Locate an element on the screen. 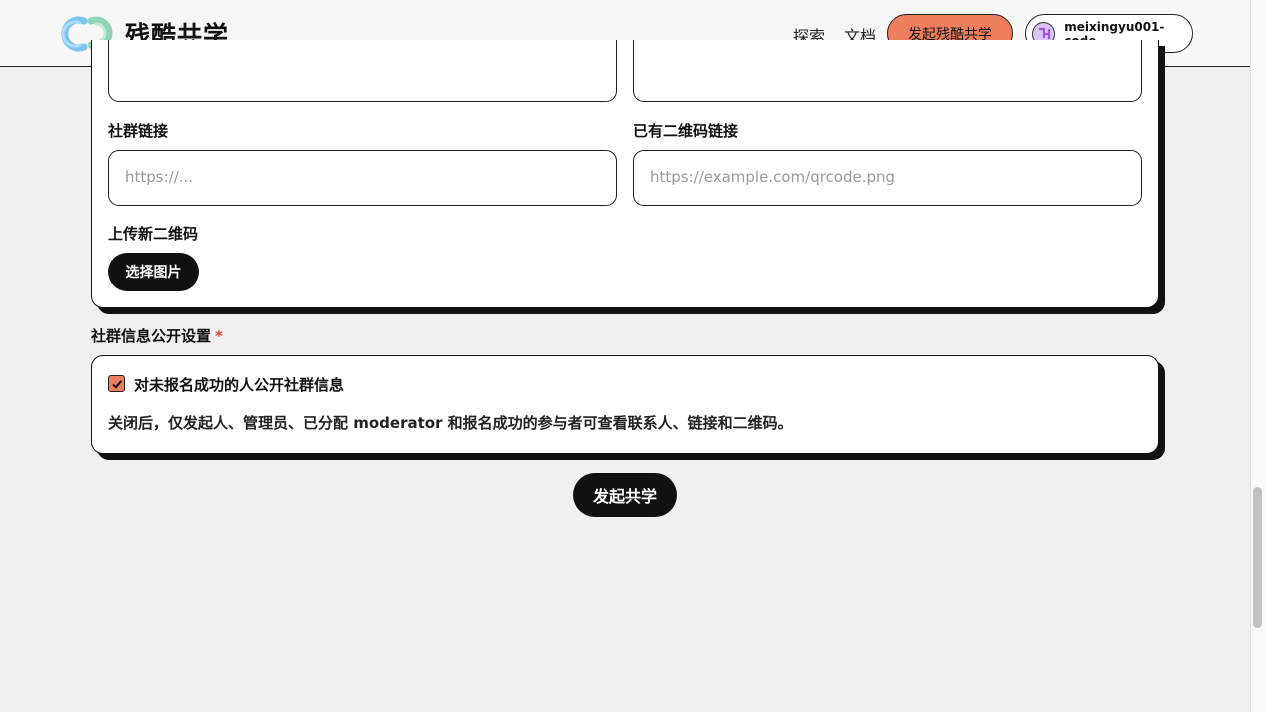  privacy-section-title: 社群信息公开设置 * is located at coordinates (157, 335).